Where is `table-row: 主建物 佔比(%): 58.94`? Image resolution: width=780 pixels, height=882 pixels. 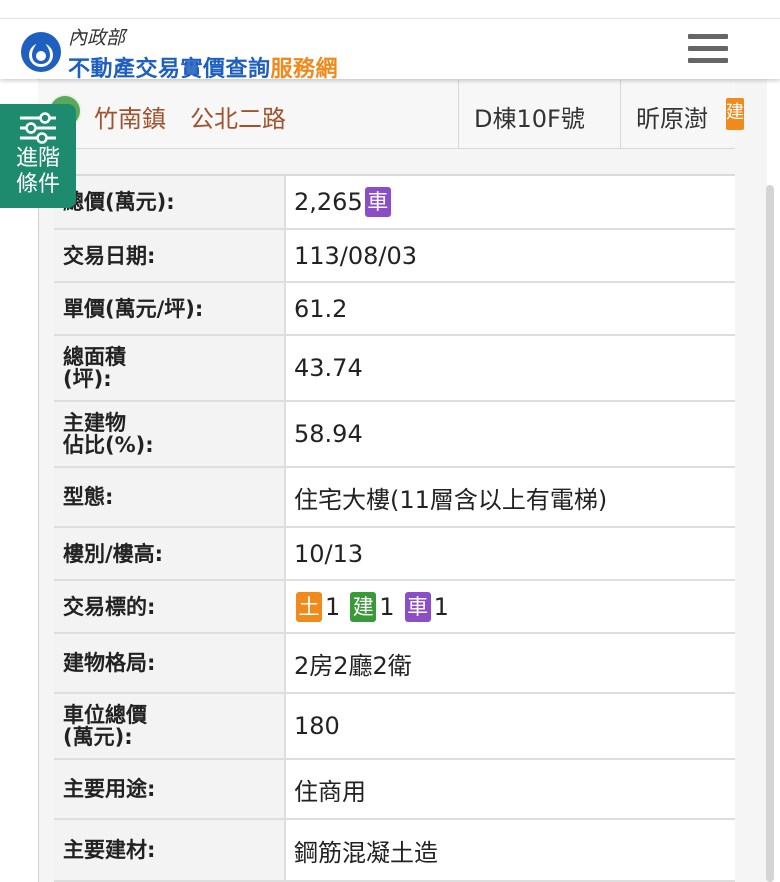 table-row: 主建物 佔比(%): 58.94 is located at coordinates (394, 435).